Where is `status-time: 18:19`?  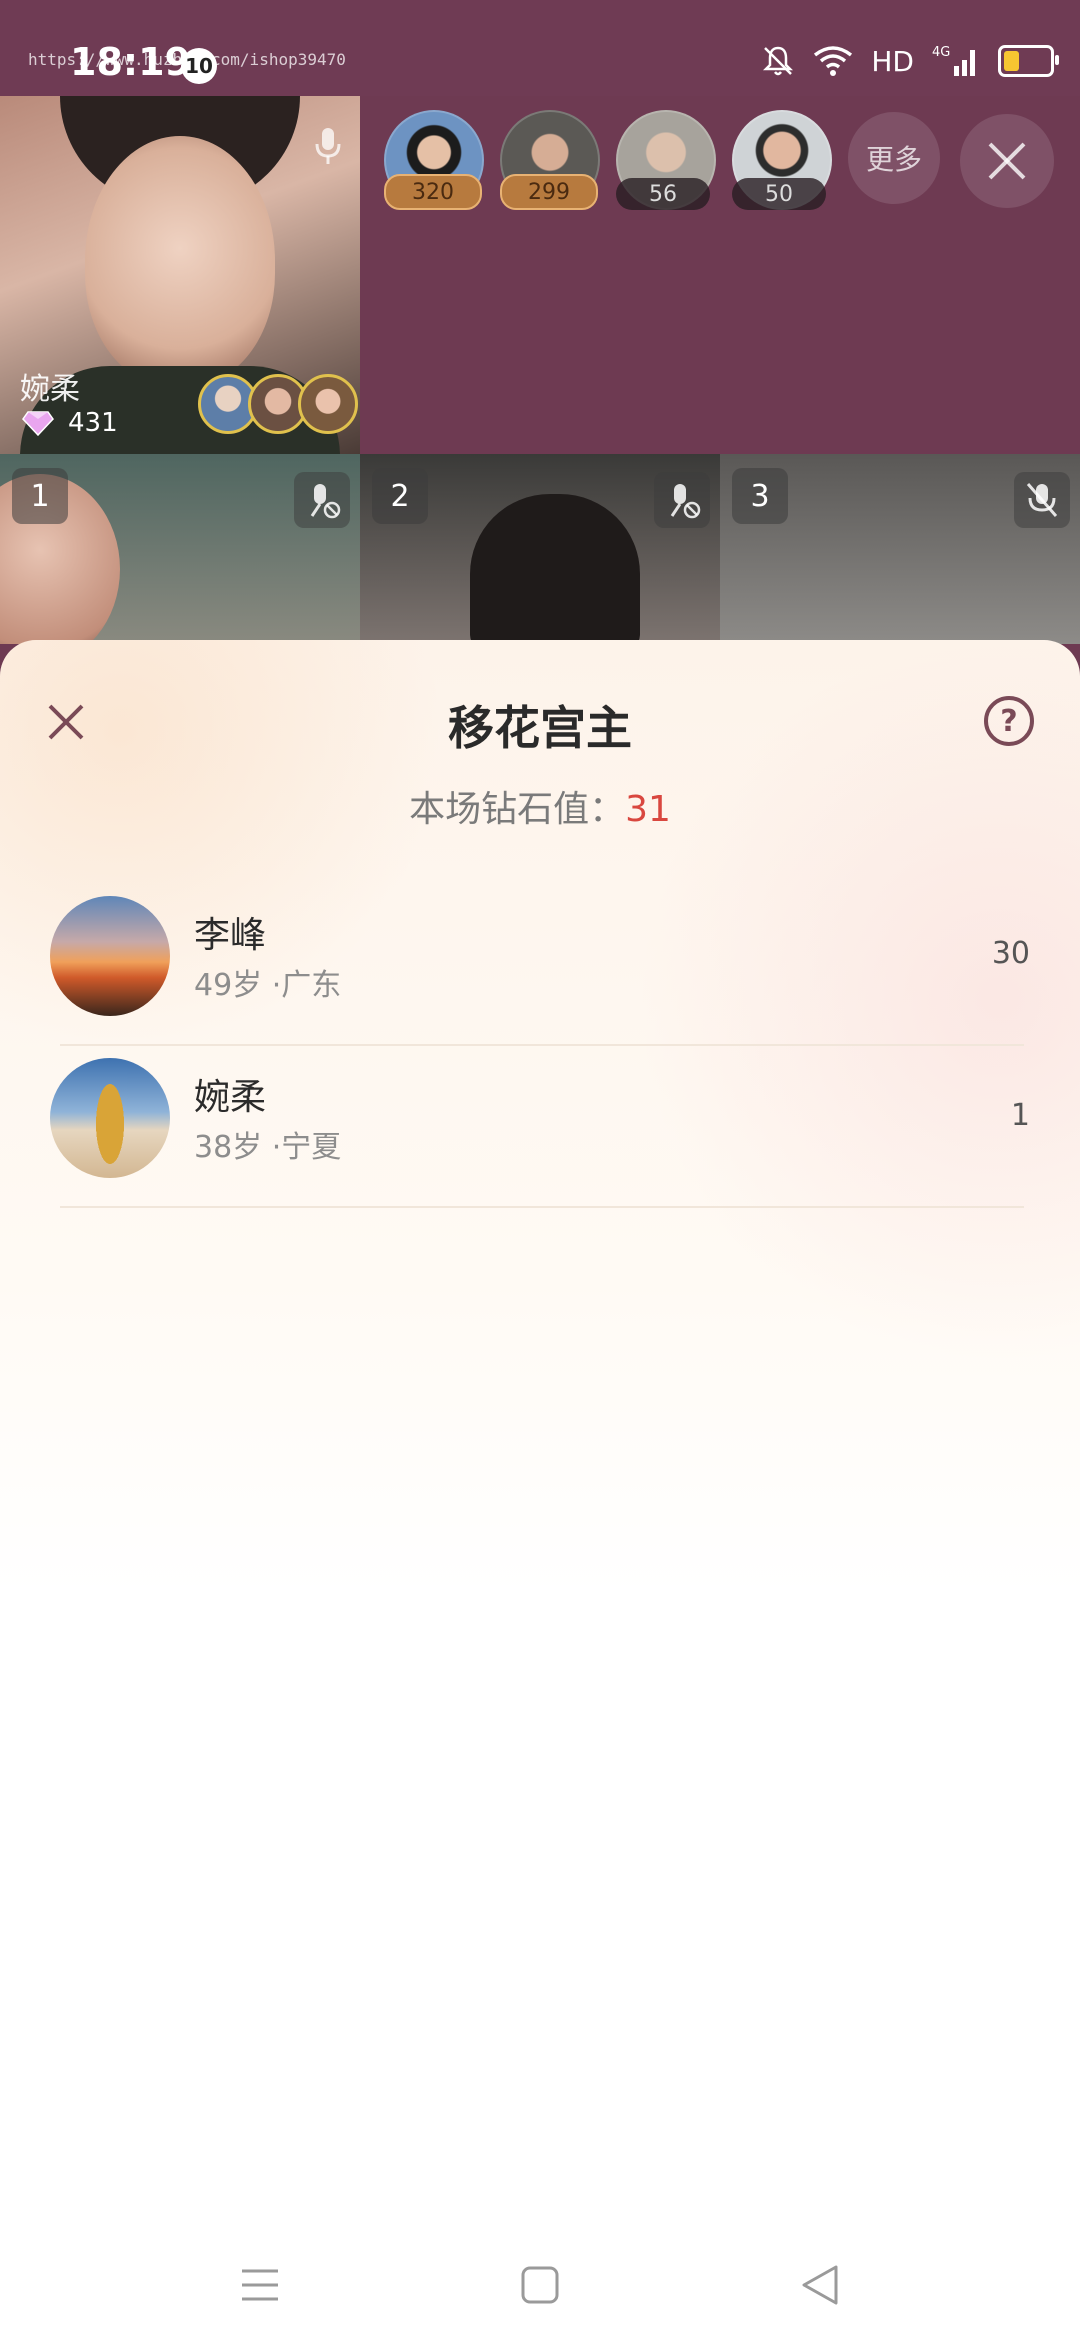 status-time: 18:19 is located at coordinates (130, 62).